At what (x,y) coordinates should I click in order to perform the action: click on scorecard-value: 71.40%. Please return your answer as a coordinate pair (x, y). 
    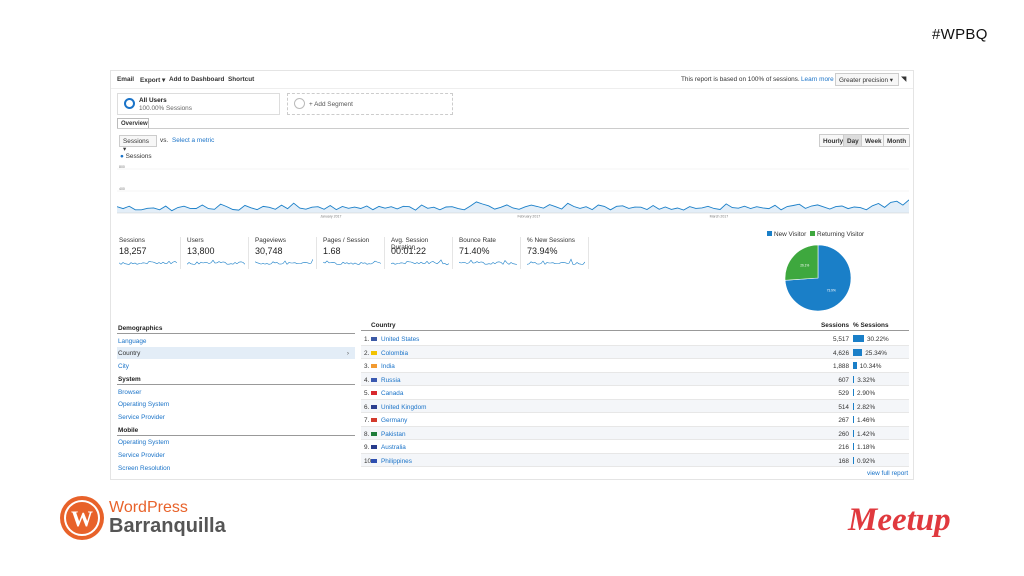
    Looking at the image, I should click on (474, 251).